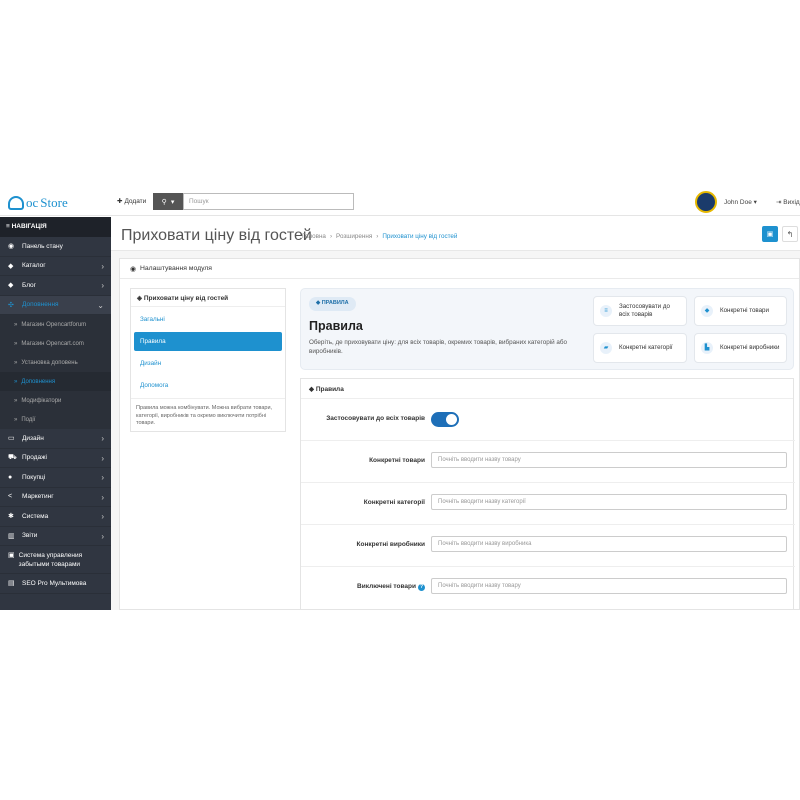 This screenshot has width=800, height=800. What do you see at coordinates (11, 584) in the screenshot?
I see `file-icon: ▤` at bounding box center [11, 584].